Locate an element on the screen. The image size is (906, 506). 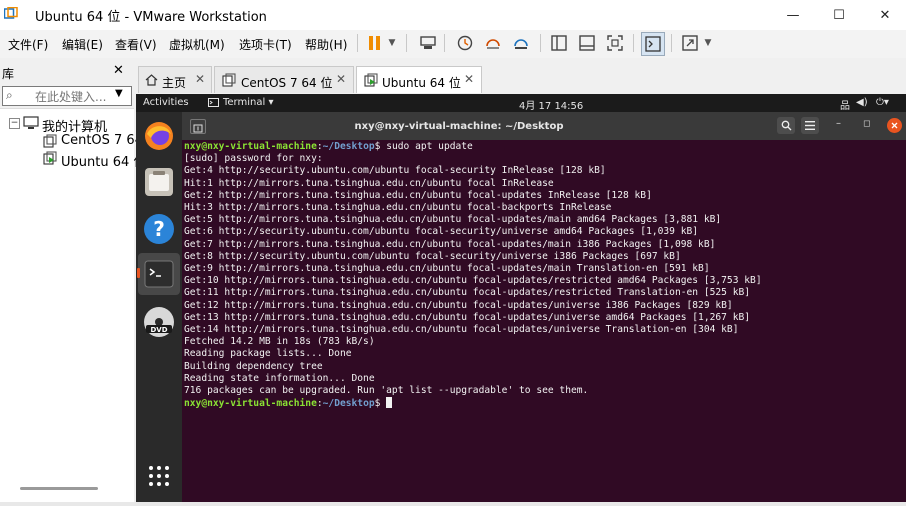
library-search-dropdown: ▼ is located at coordinates (119, 93).